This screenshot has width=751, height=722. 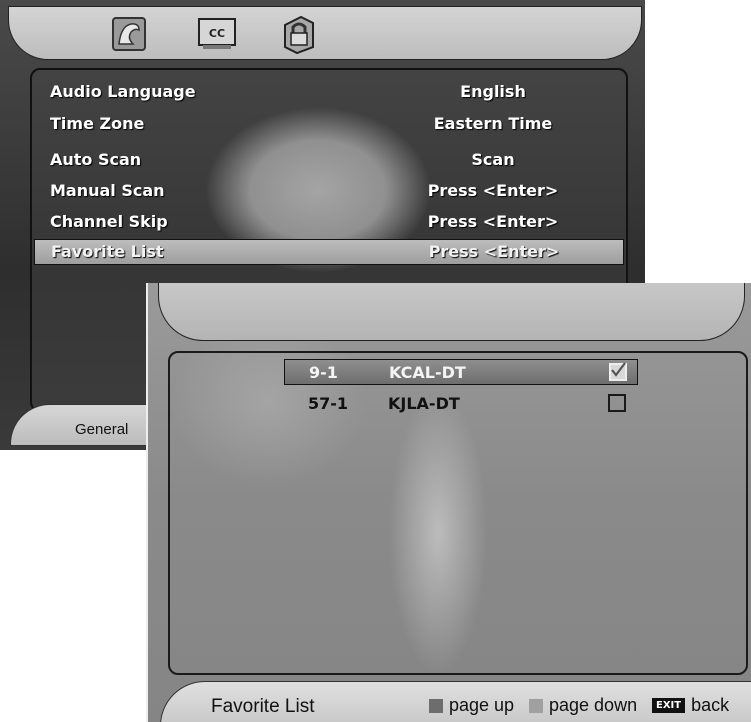 What do you see at coordinates (334, 124) in the screenshot?
I see `menu-row-time-zone: Time Zone Eastern Time` at bounding box center [334, 124].